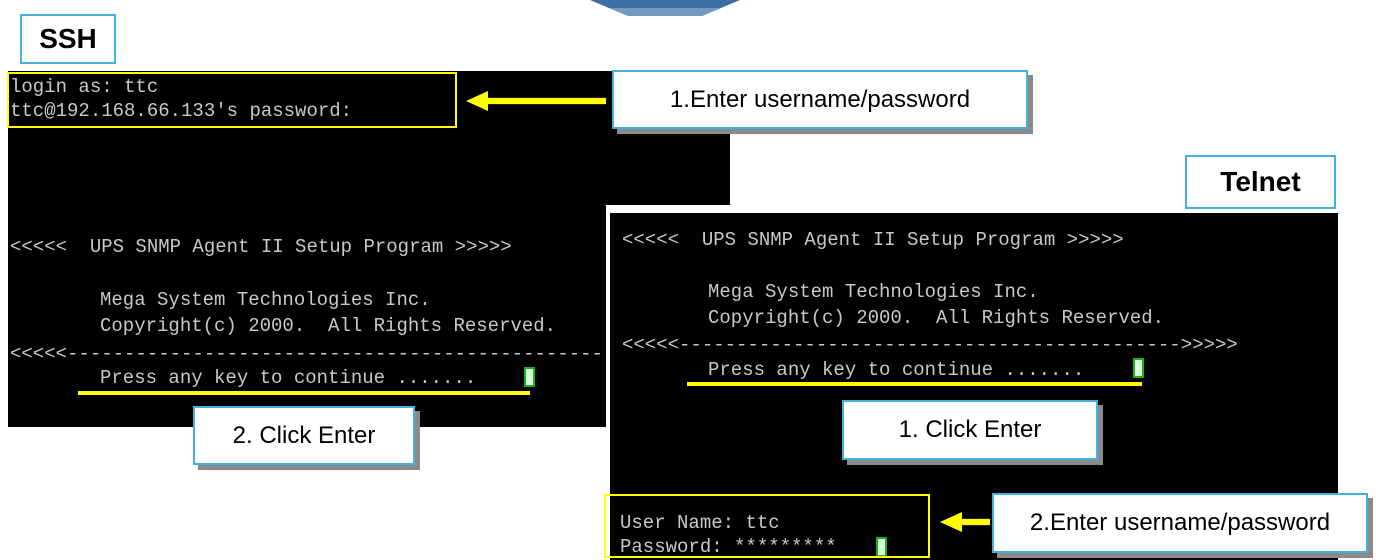 This screenshot has height=560, width=1376. What do you see at coordinates (665, 8) in the screenshot?
I see `decorative-top-shape` at bounding box center [665, 8].